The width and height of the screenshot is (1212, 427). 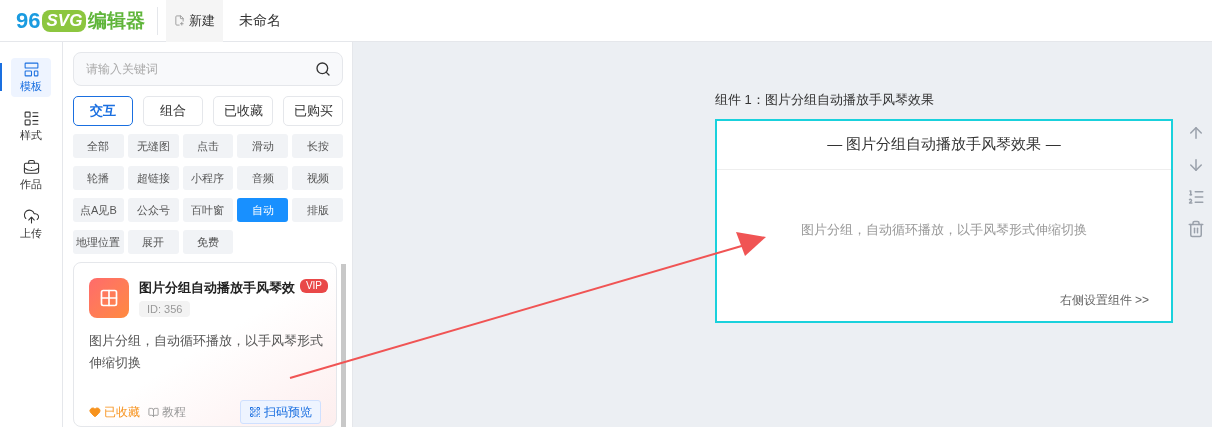 I want to click on filter-tag: 小程序, so click(x=208, y=178).